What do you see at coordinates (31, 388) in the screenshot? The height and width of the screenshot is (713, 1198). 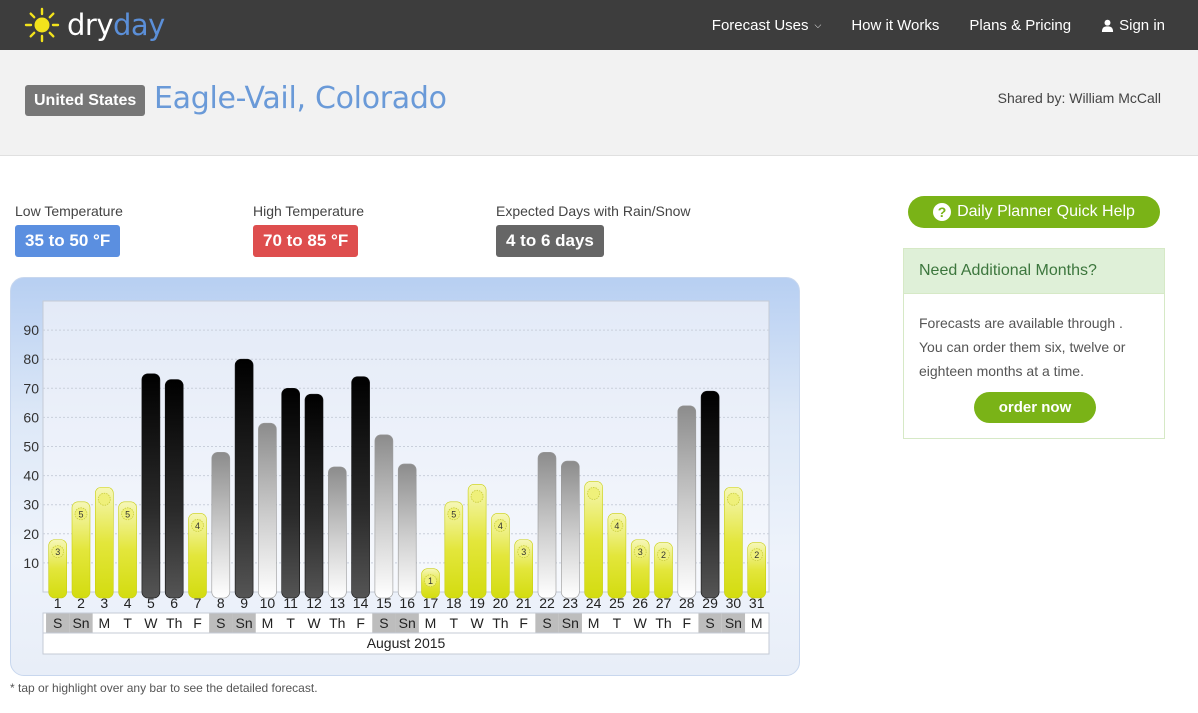 I see `y-tick-label: 70` at bounding box center [31, 388].